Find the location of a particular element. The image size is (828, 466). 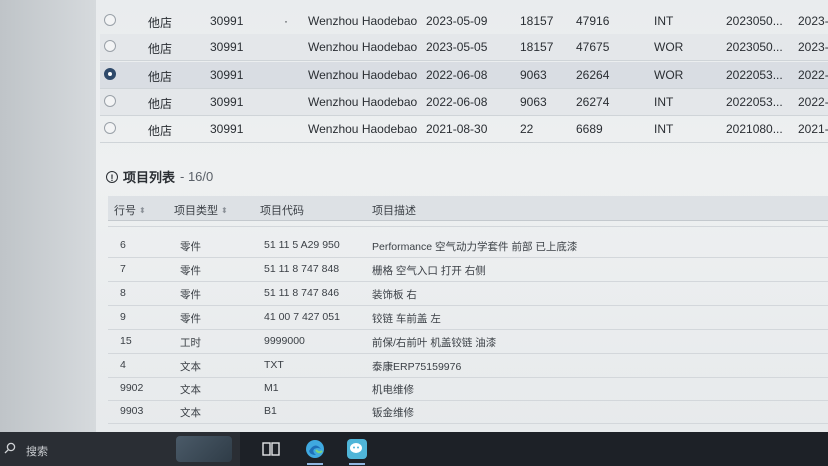

item-cell-type: 工时 is located at coordinates (190, 343).